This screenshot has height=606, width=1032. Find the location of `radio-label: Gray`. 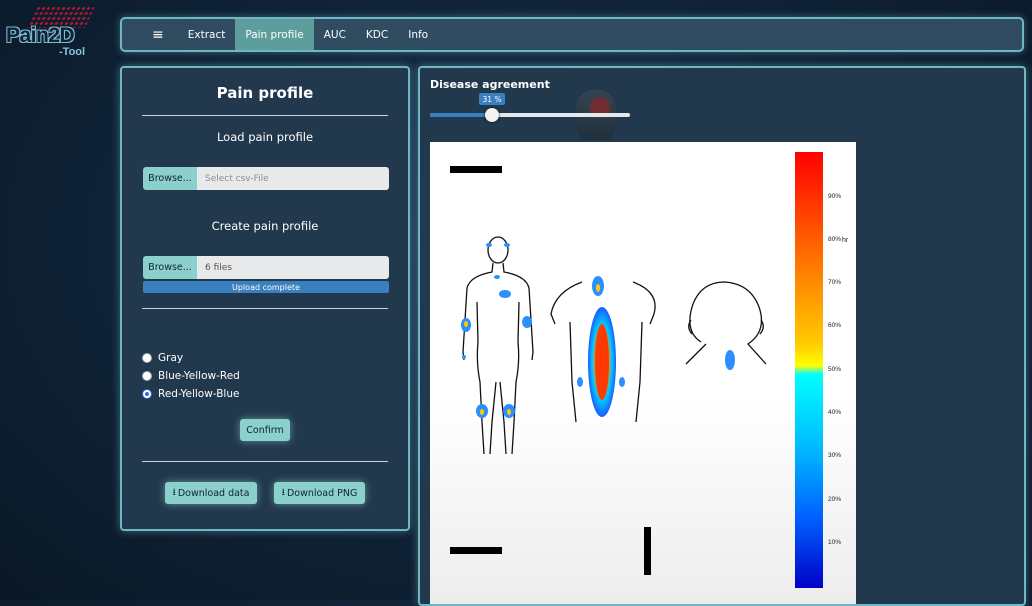

radio-label: Gray is located at coordinates (171, 358).